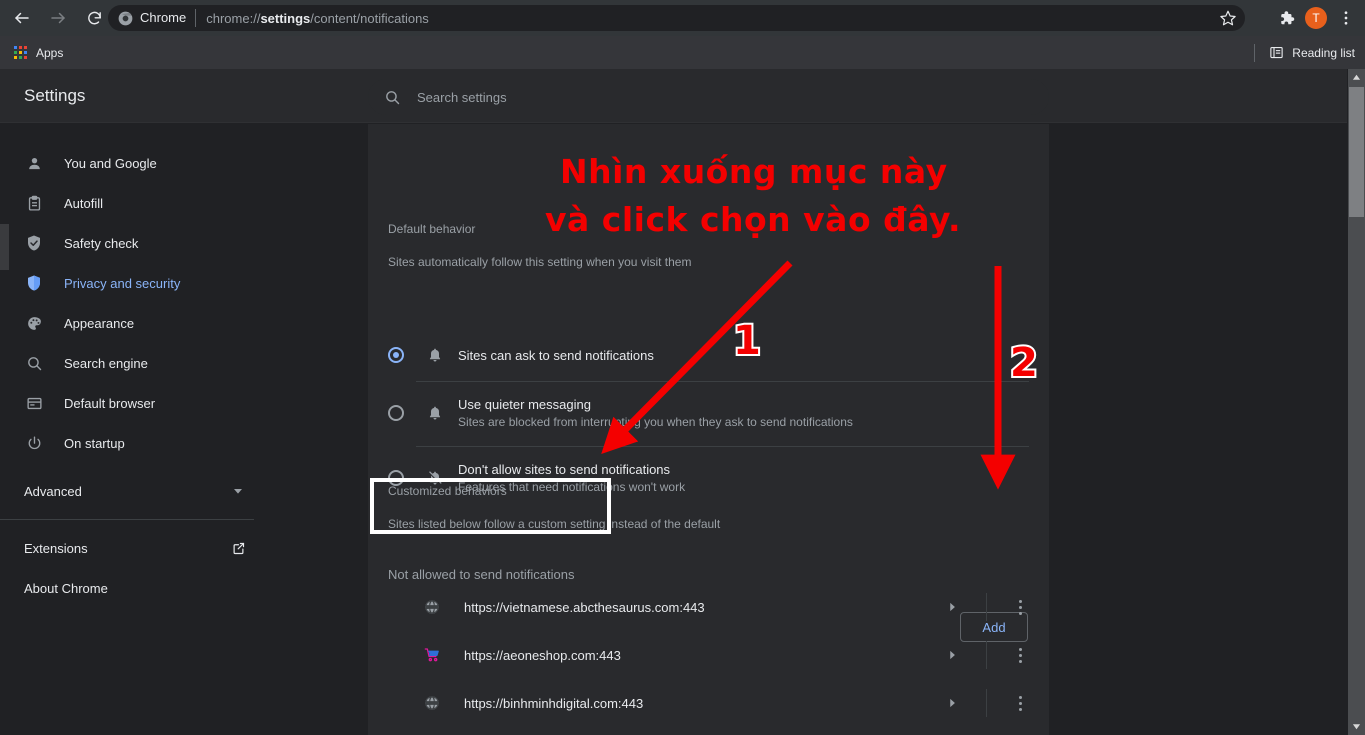 The width and height of the screenshot is (1365, 735). I want to click on option-title: Don't allow sites to send notifications, so click(564, 469).